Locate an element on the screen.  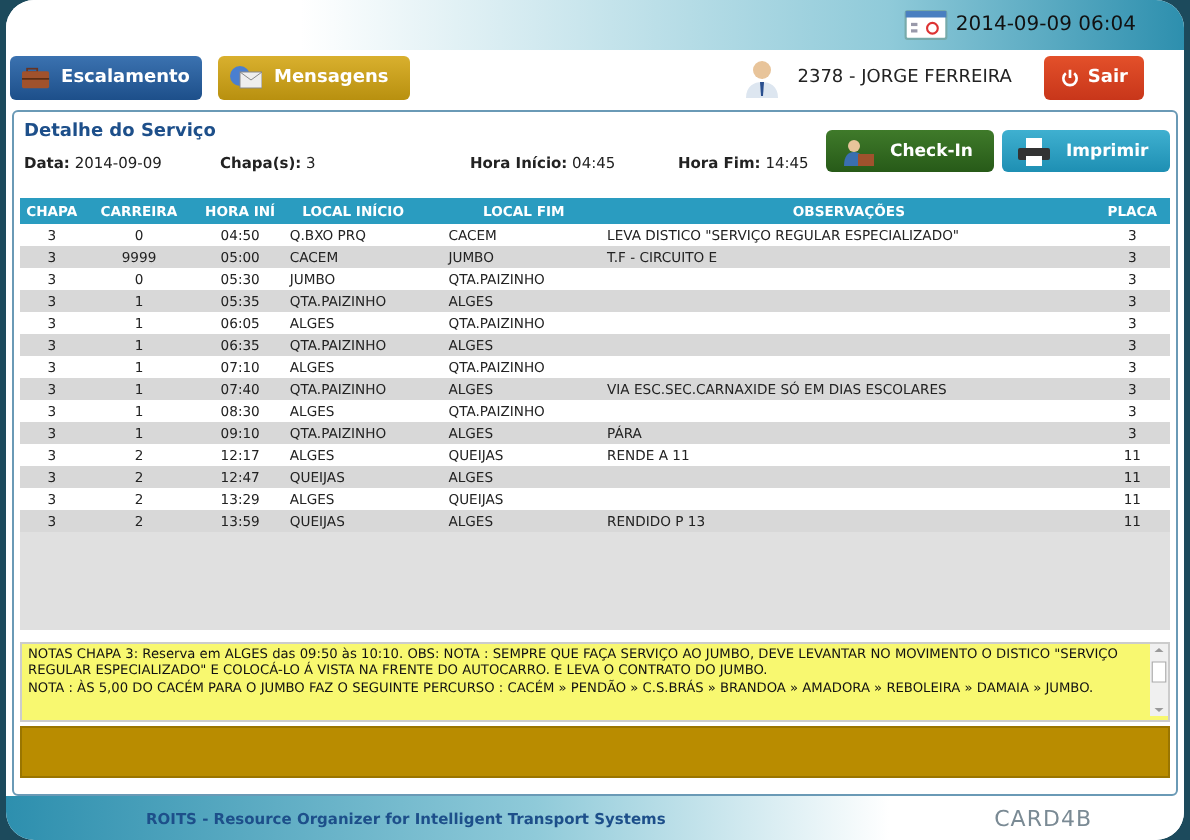
company-logo: CARD4B is located at coordinates (1043, 818).